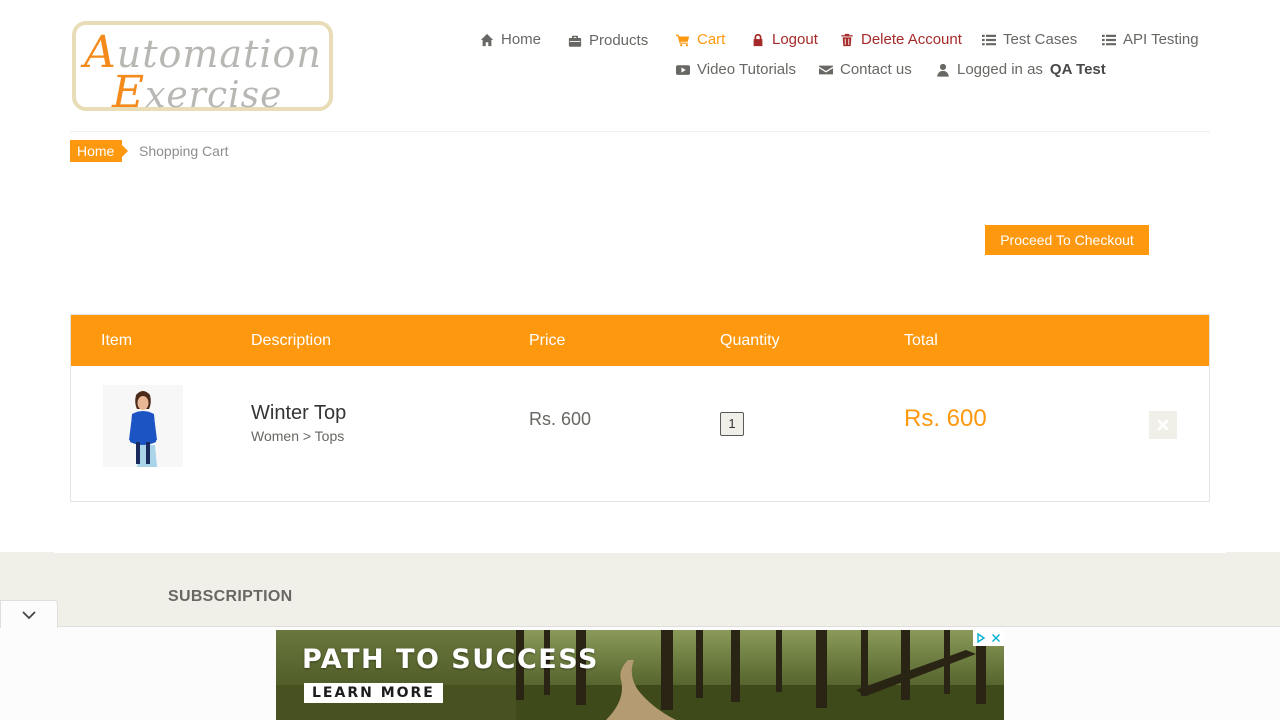 The height and width of the screenshot is (720, 1280). I want to click on logo-word-2: xercise, so click(214, 95).